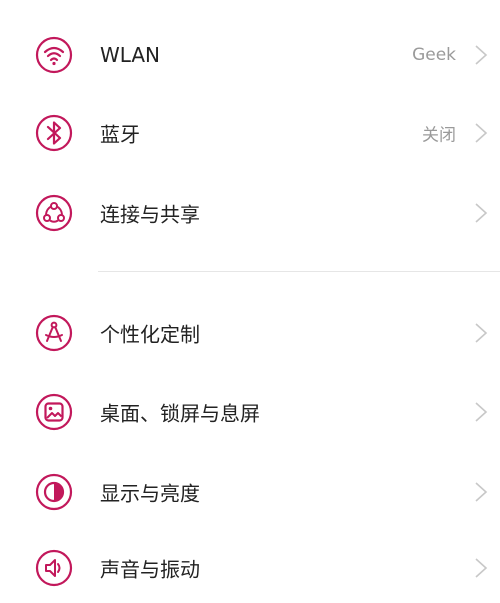 The width and height of the screenshot is (500, 603). What do you see at coordinates (54, 133) in the screenshot?
I see `bluetooth-icon` at bounding box center [54, 133].